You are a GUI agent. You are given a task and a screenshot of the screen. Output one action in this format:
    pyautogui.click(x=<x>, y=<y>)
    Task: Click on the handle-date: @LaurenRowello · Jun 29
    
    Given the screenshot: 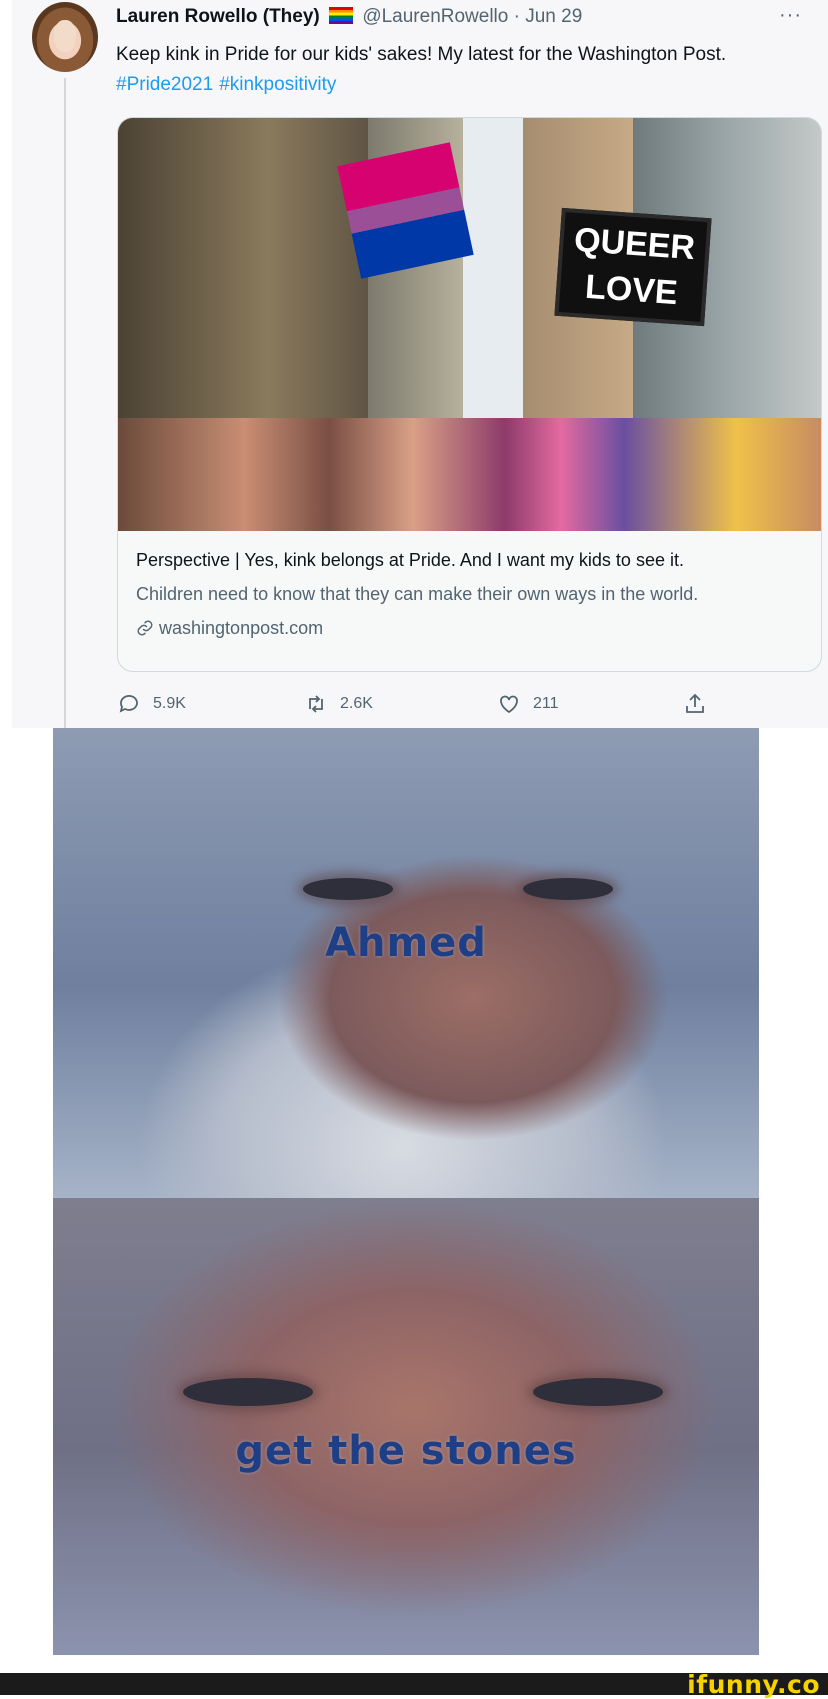 What is the action you would take?
    pyautogui.click(x=472, y=16)
    